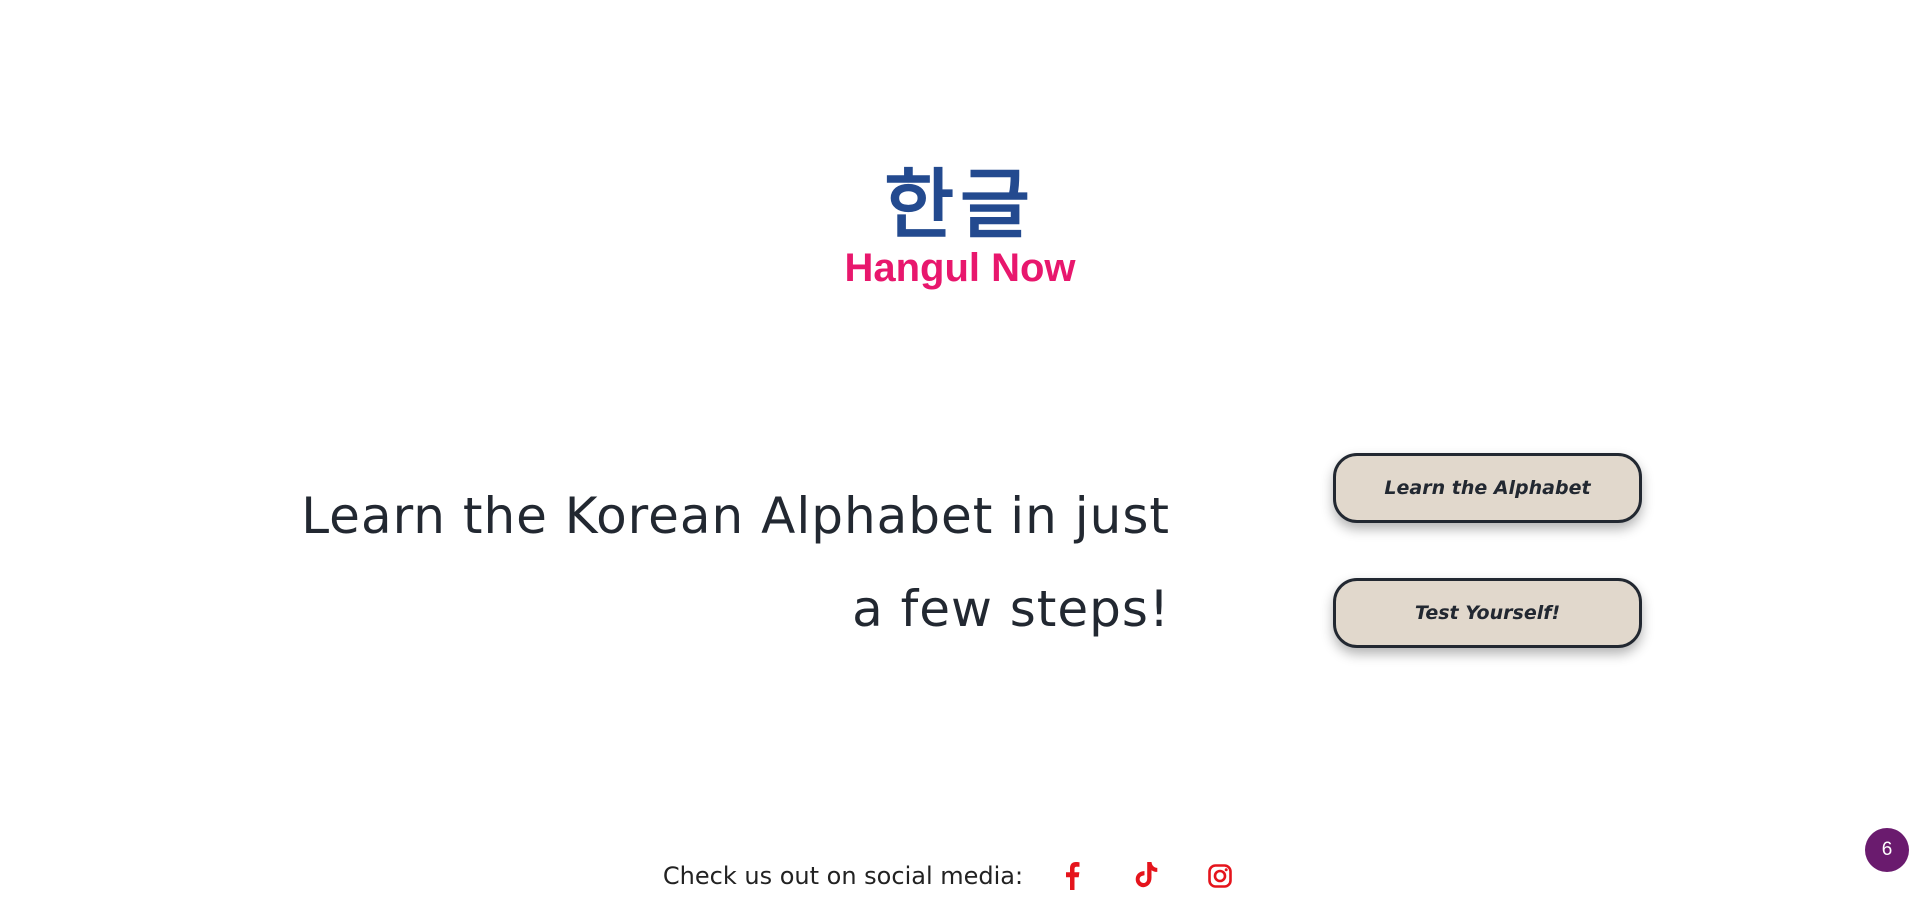  I want to click on logo-korean-text: 한글, so click(960, 204).